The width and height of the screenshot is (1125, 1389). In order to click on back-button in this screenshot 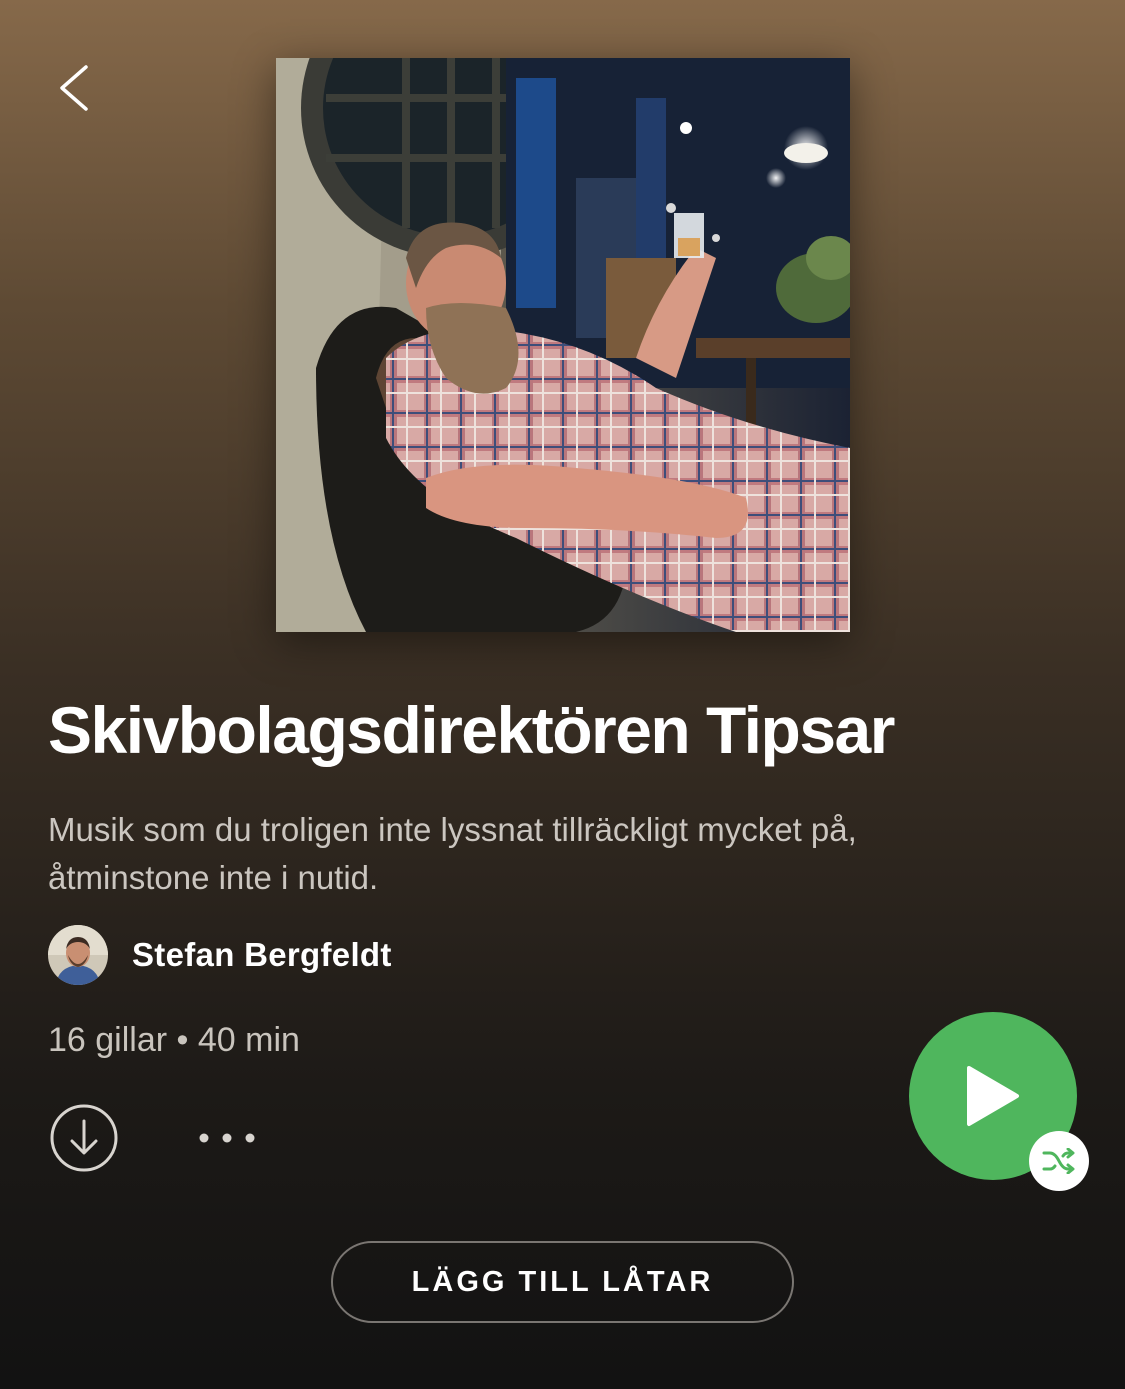, I will do `click(73, 88)`.